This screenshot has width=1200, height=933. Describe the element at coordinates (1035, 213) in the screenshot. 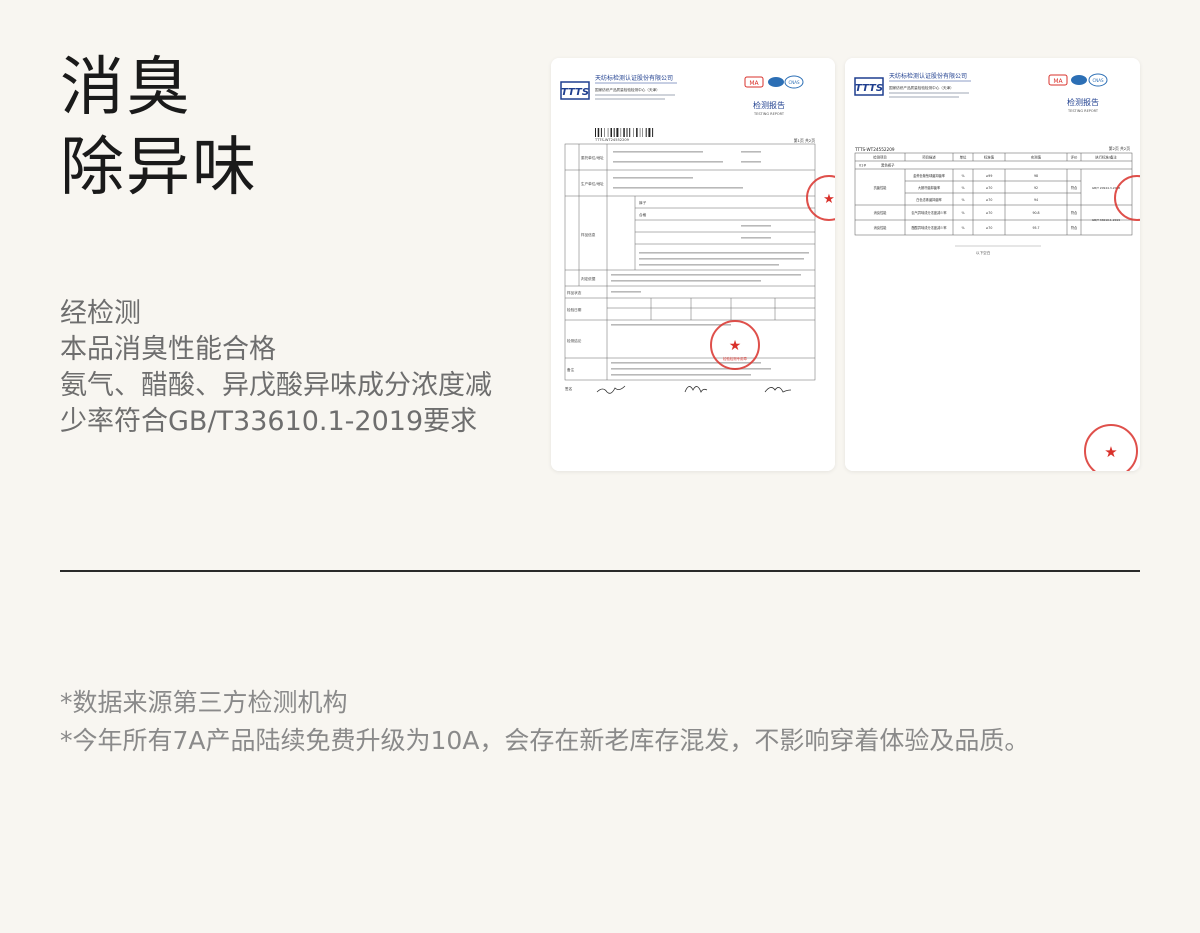

I see `result-value: 90.8` at that location.